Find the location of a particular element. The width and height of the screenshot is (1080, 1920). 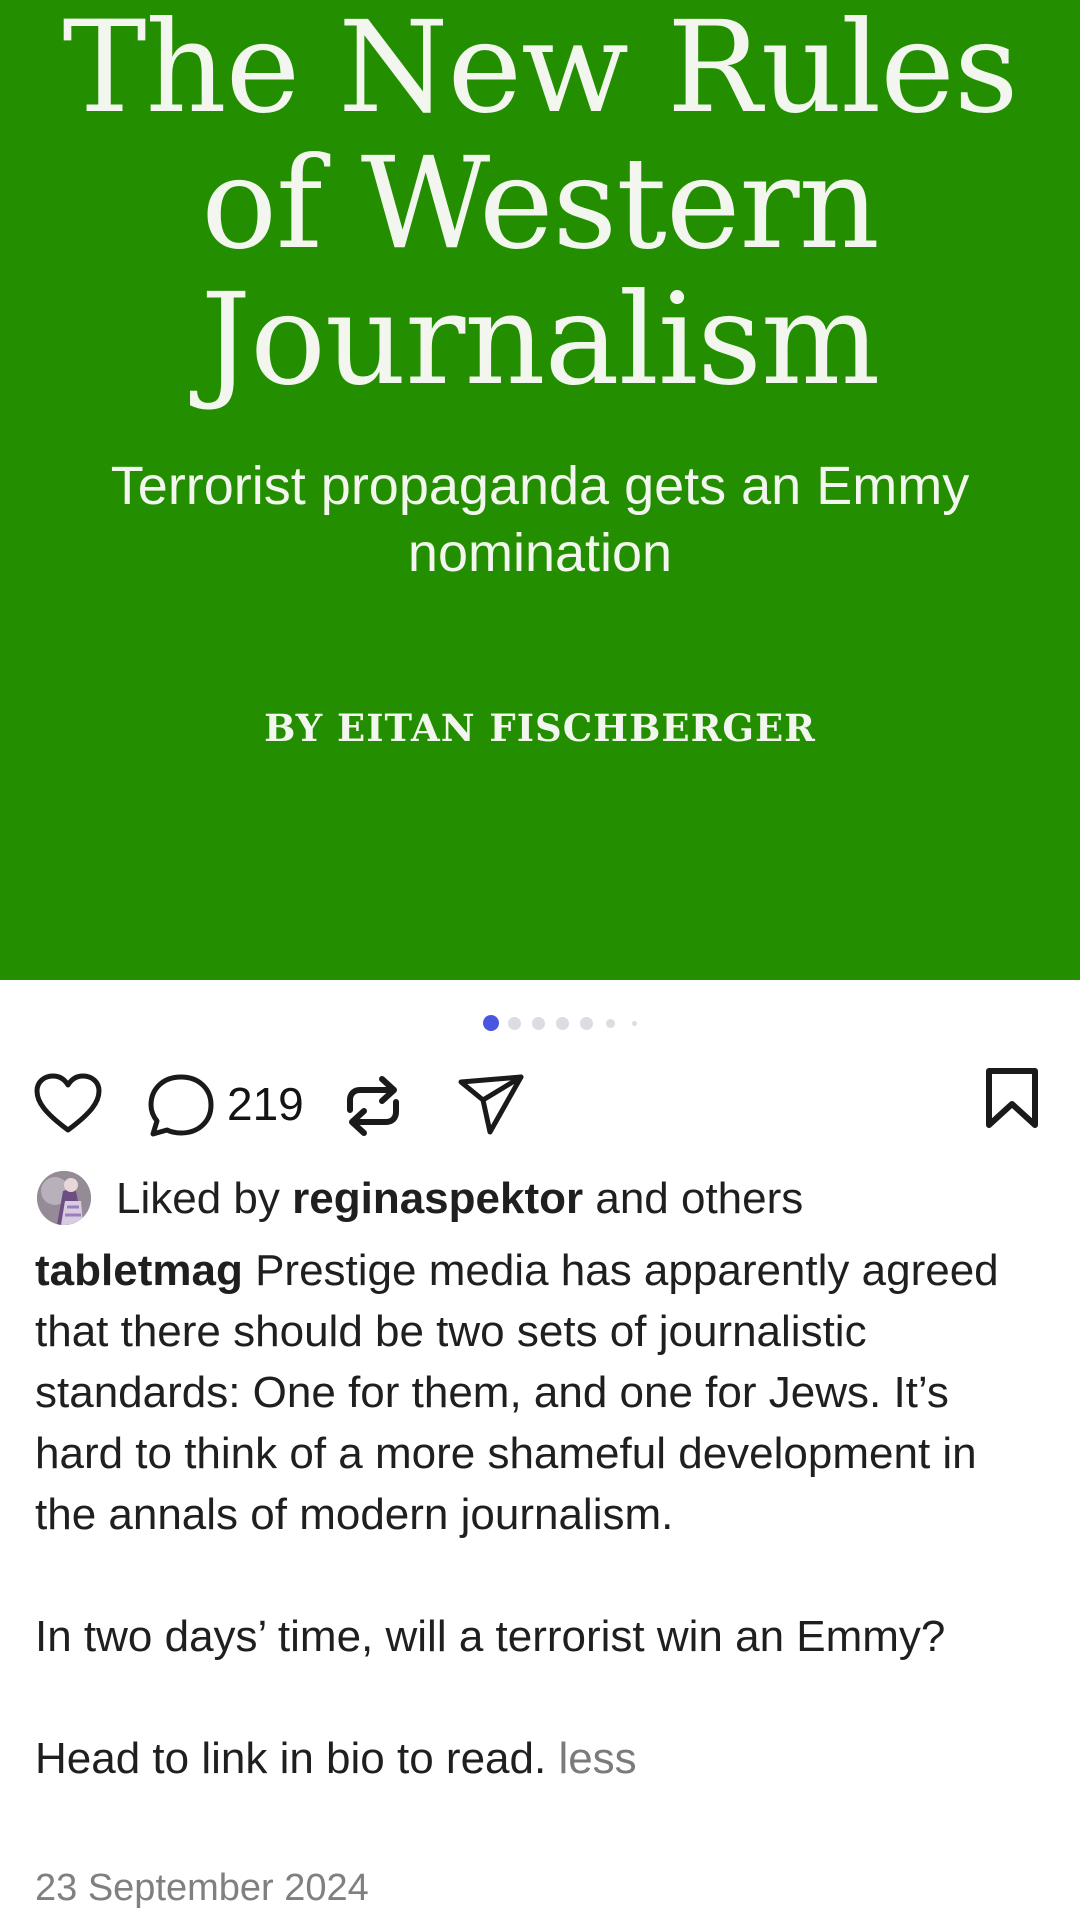

carousel-indicator is located at coordinates (540, 1023).